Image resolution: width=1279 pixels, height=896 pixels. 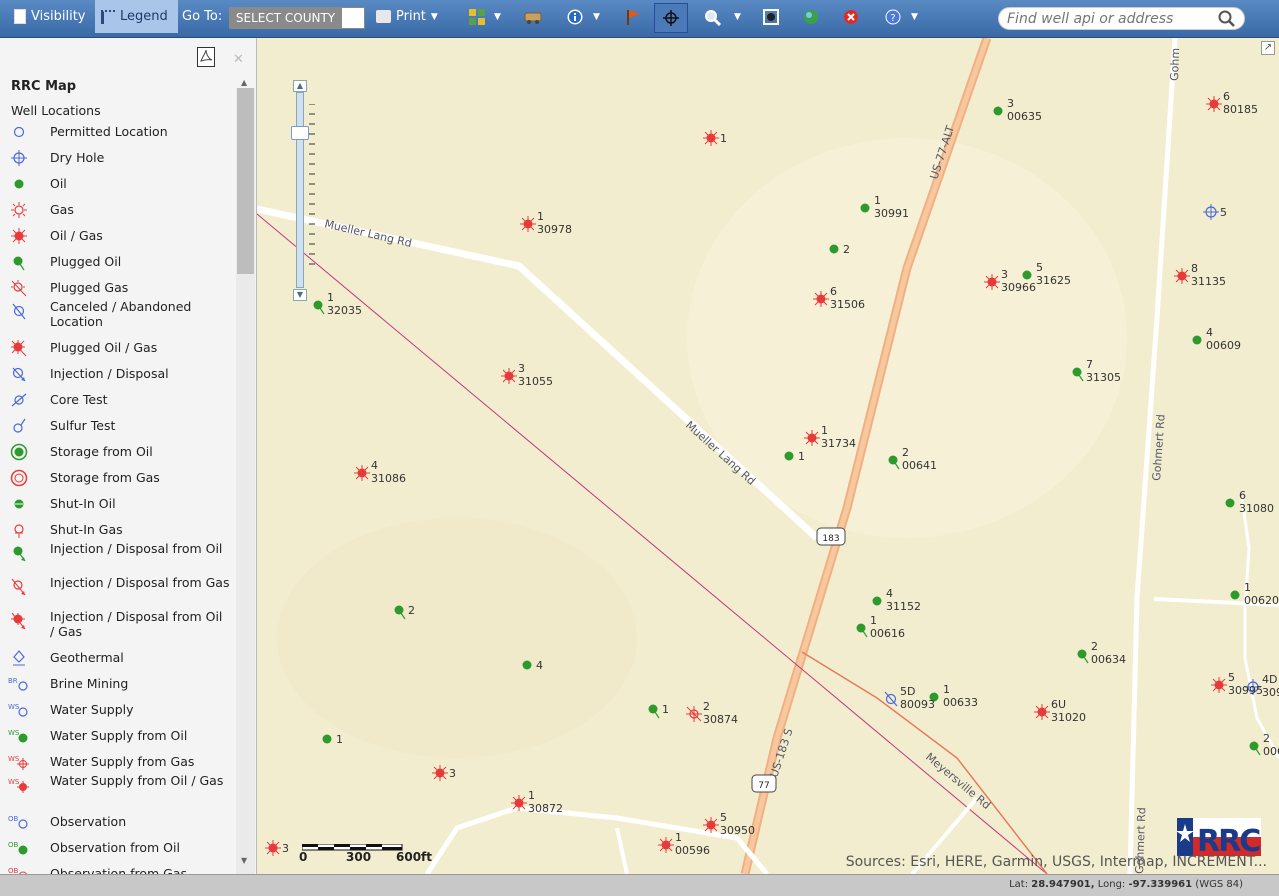 I want to click on shut-in-oil-icon, so click(x=19, y=504).